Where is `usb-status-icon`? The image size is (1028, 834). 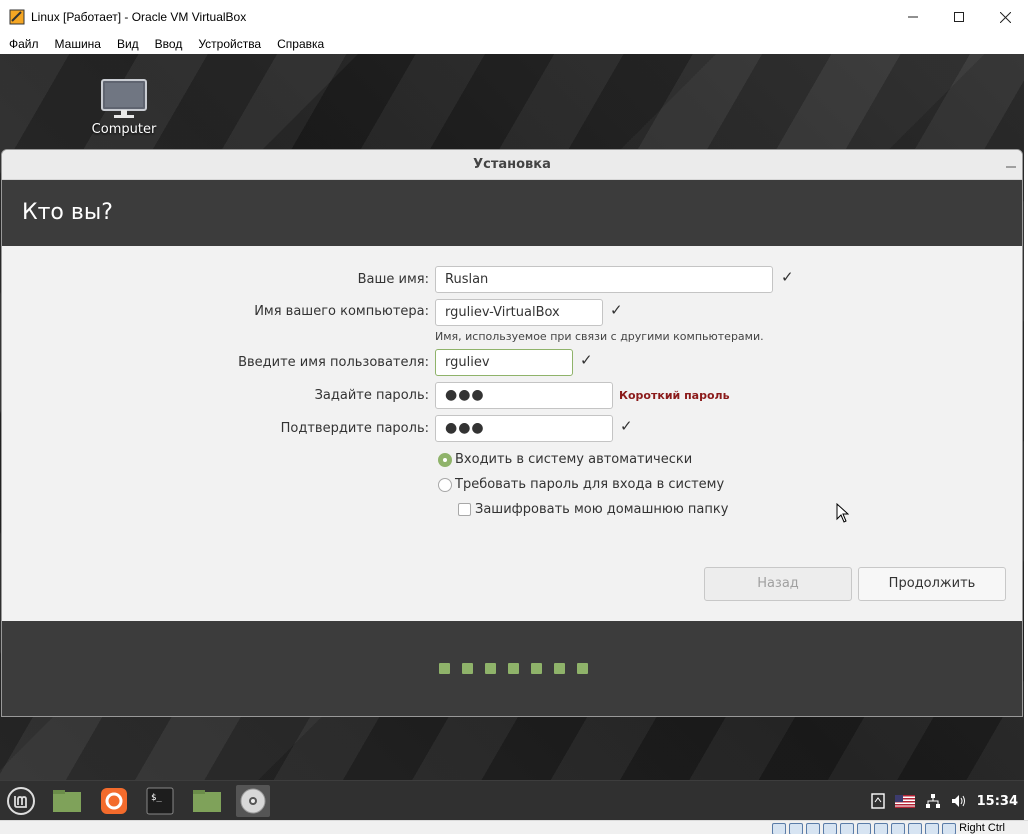 usb-status-icon is located at coordinates (847, 828).